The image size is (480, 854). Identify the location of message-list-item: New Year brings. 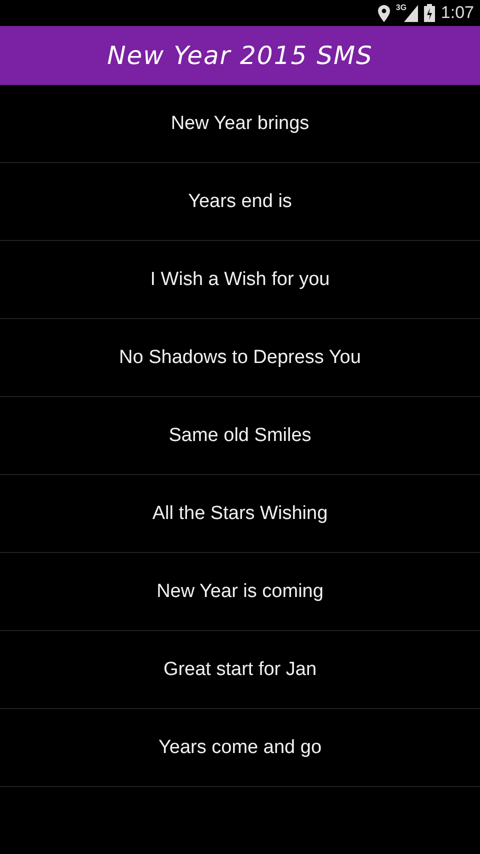
(240, 124).